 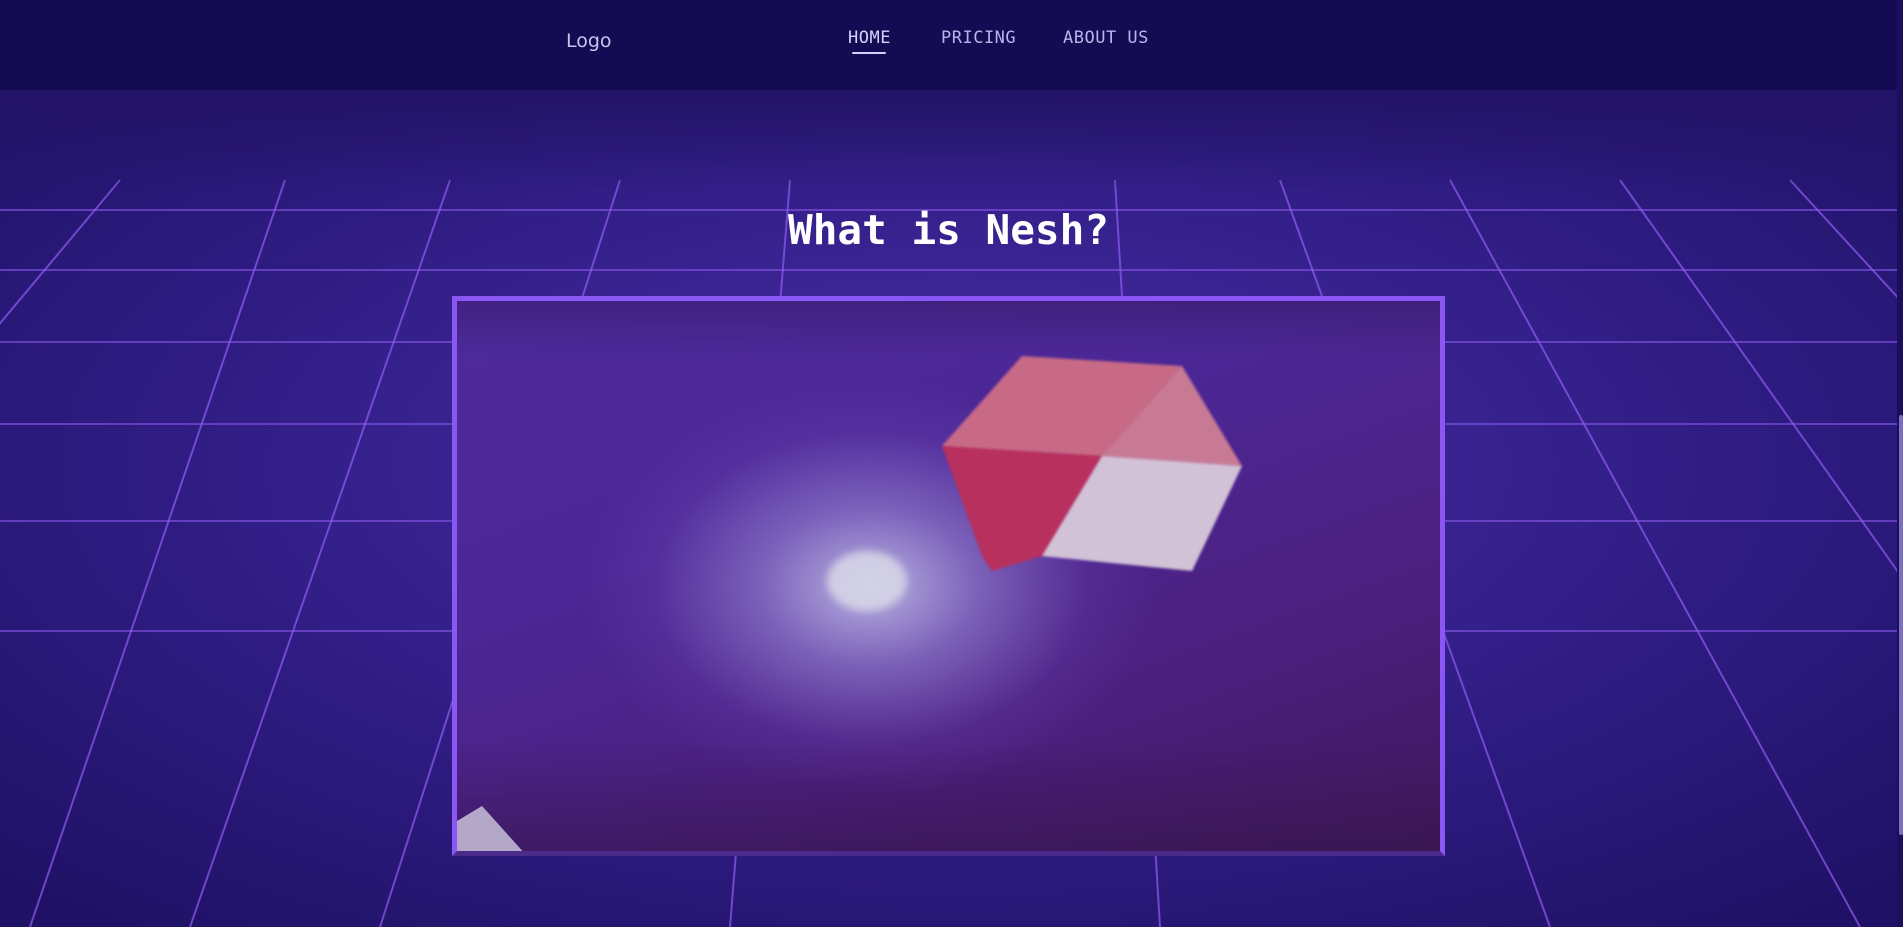 I want to click on top-navbar: Logo HOME PRICING ABOUT US, so click(x=948, y=45).